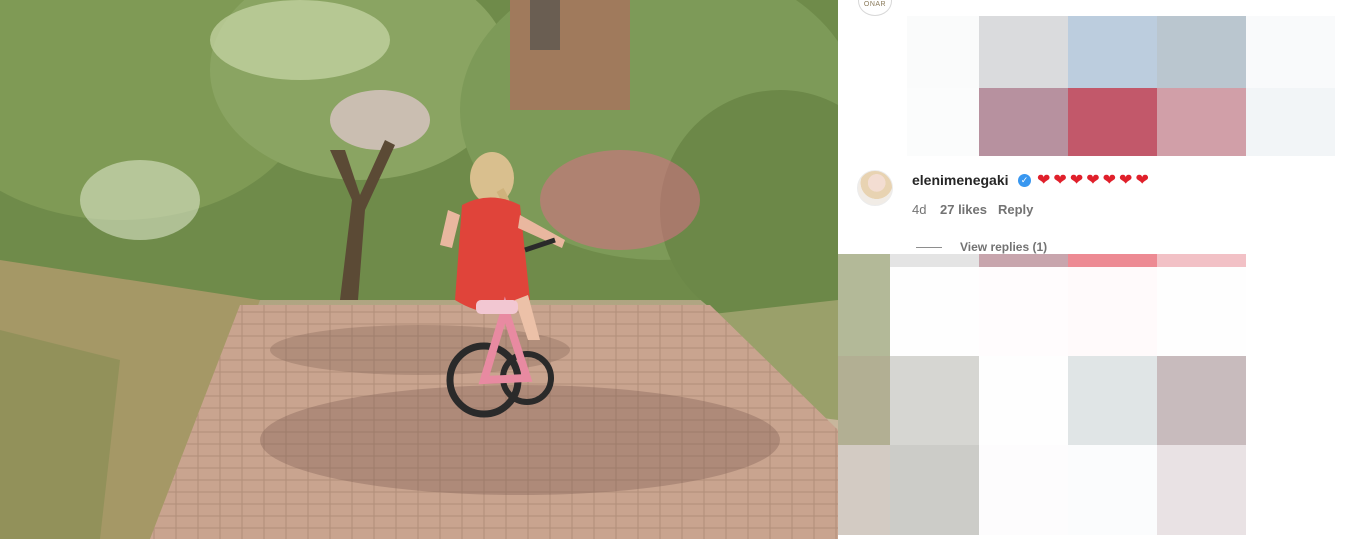 The width and height of the screenshot is (1347, 539). I want to click on view-replies-button: View replies (1), so click(1003, 247).